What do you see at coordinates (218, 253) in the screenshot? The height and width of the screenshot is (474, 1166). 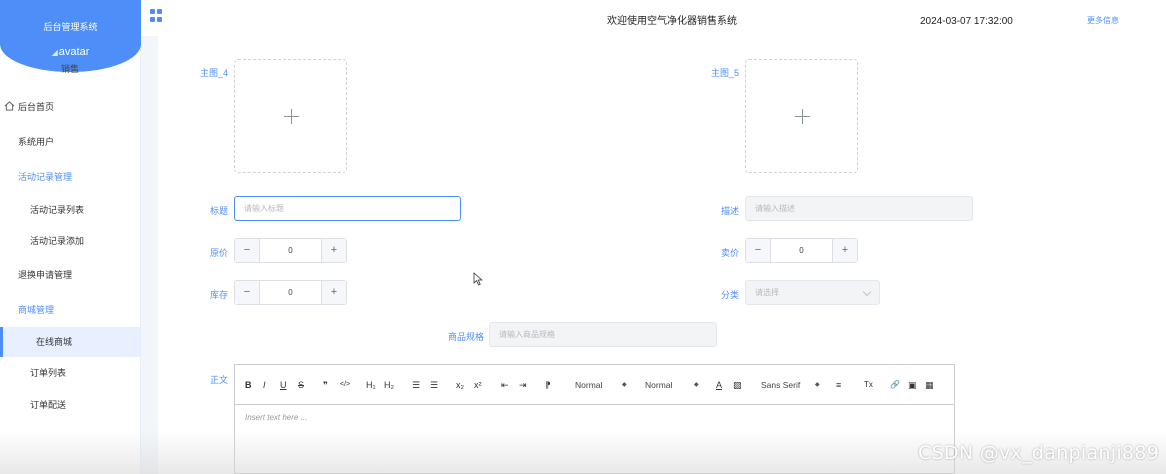 I see `original-price-label: 原价` at bounding box center [218, 253].